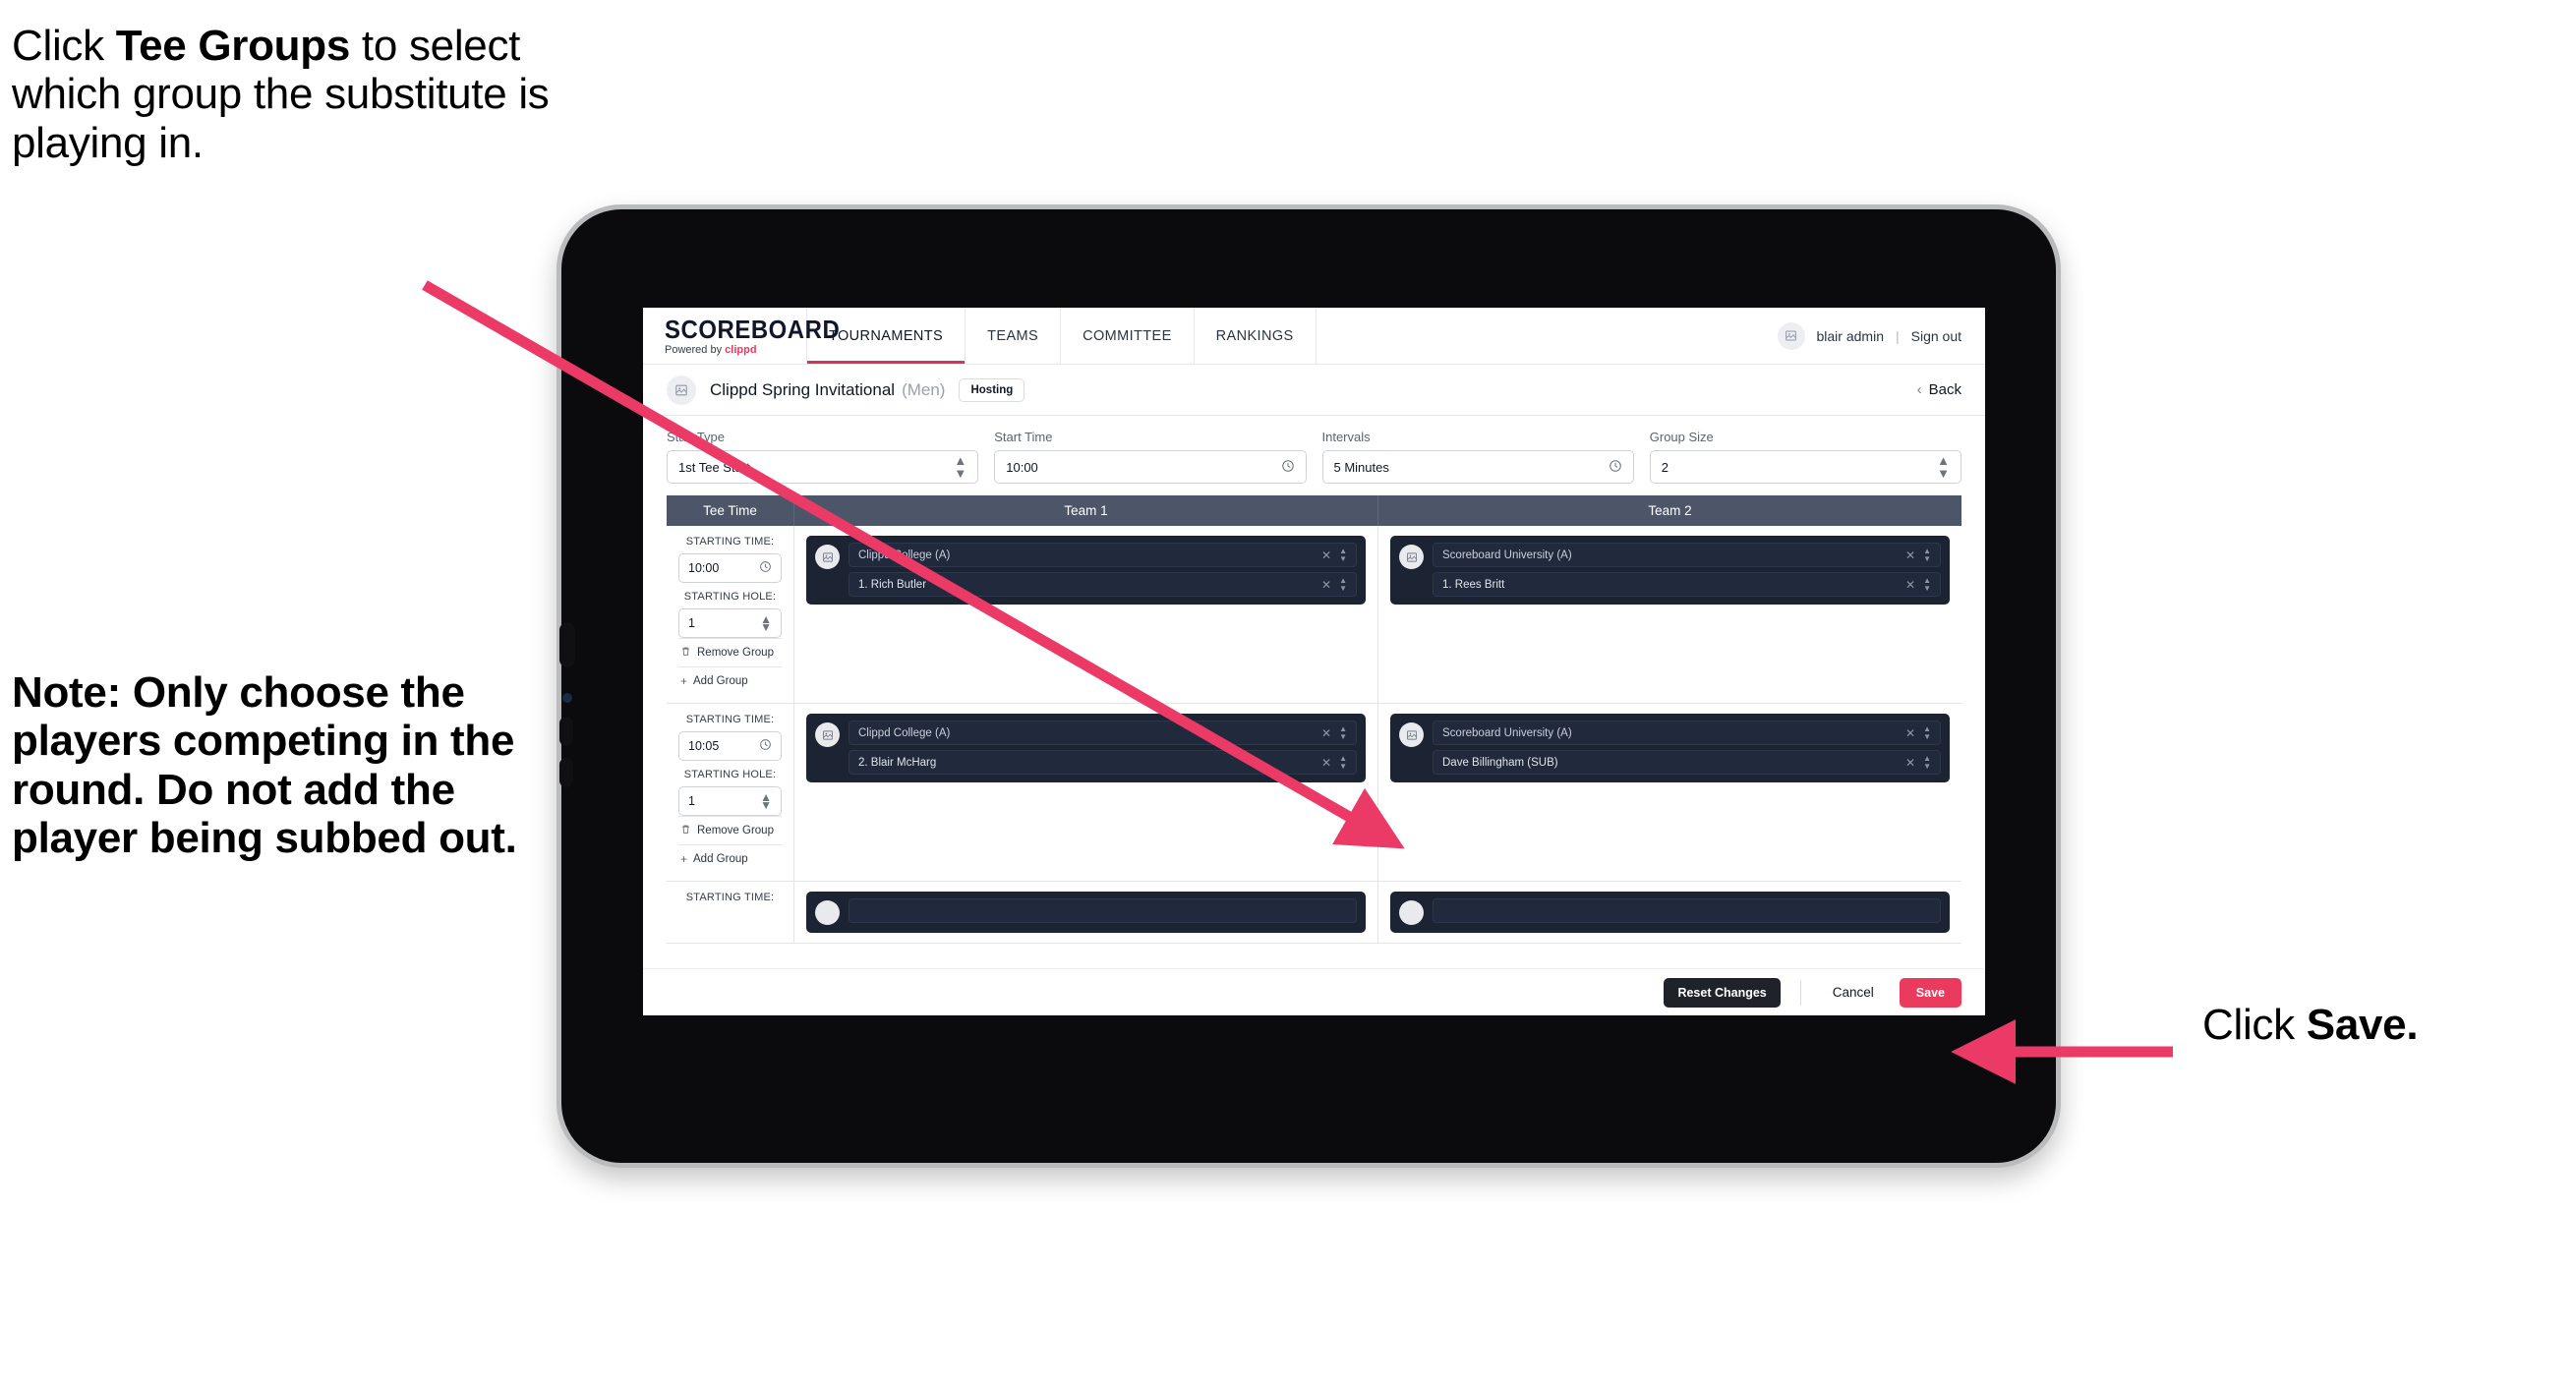 This screenshot has height=1385, width=2576. I want to click on app-logo: SCOREBOARD Powered by clippd, so click(741, 336).